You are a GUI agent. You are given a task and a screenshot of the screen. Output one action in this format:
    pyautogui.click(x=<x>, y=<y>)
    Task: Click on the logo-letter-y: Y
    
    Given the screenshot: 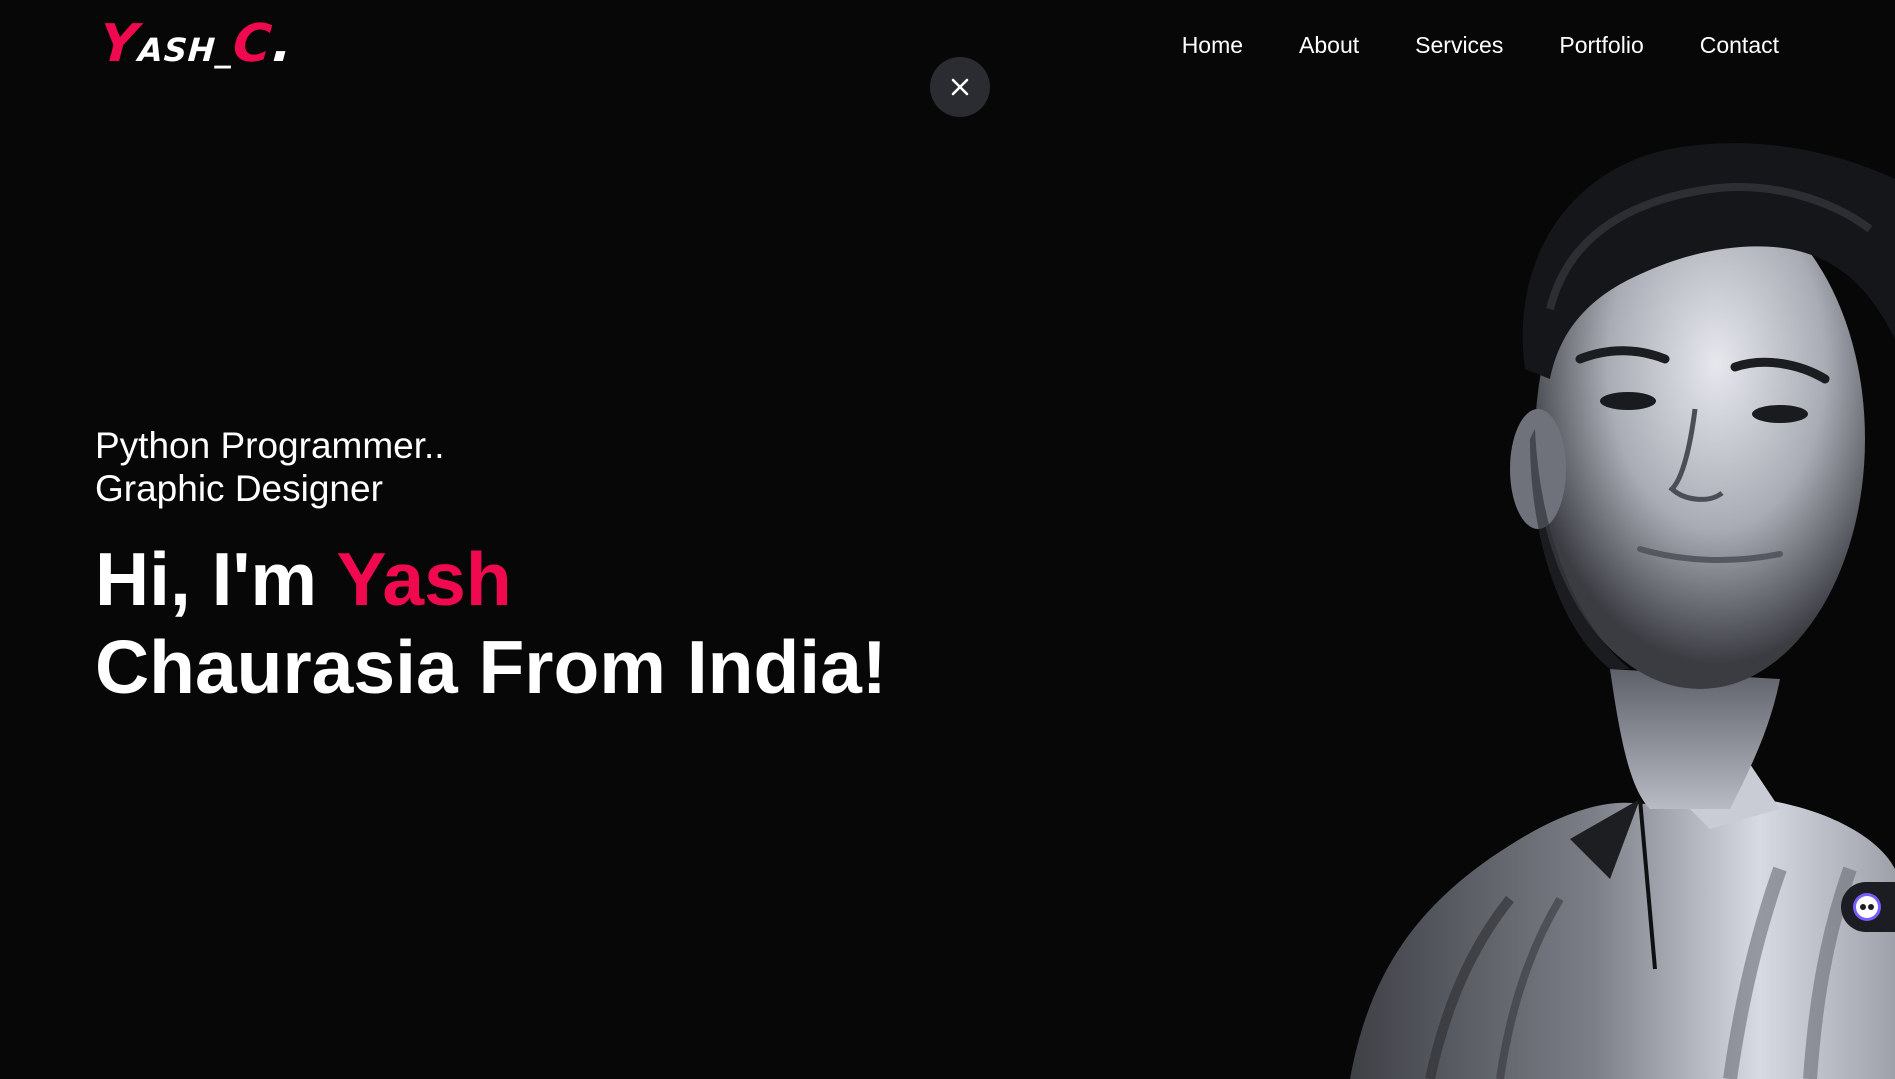 What is the action you would take?
    pyautogui.click(x=119, y=44)
    